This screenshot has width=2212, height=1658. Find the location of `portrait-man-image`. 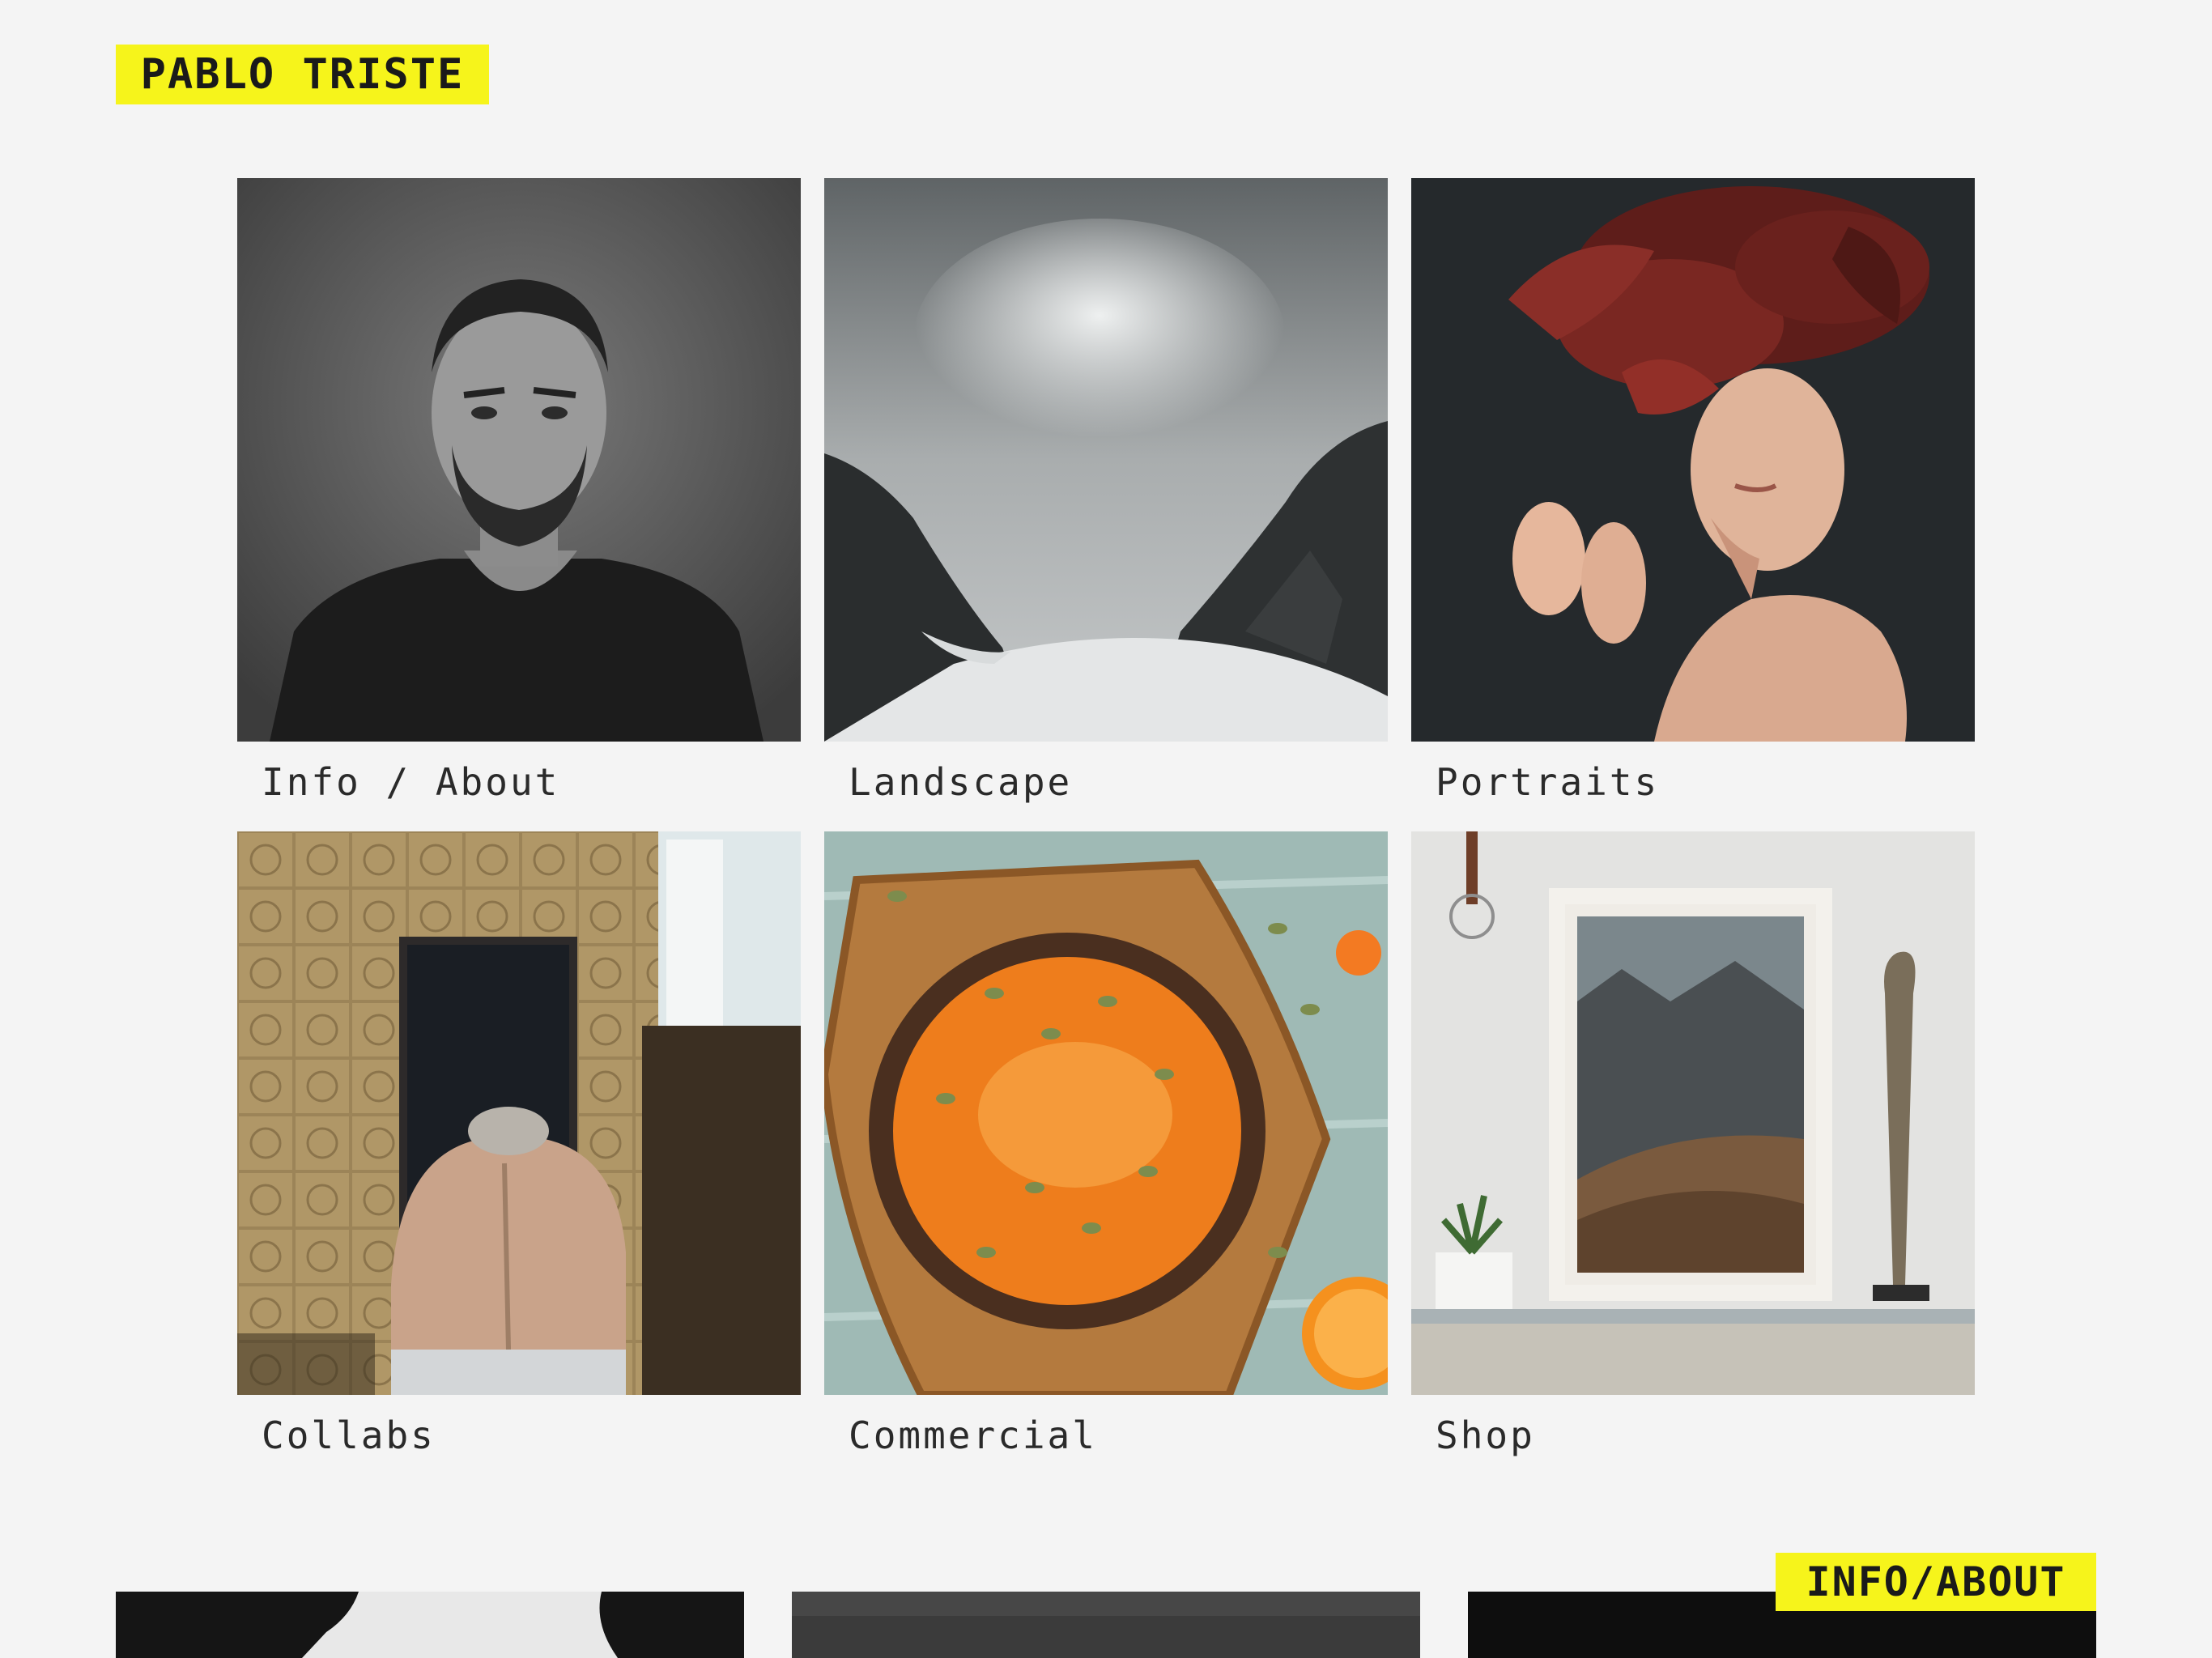

portrait-man-image is located at coordinates (519, 460).